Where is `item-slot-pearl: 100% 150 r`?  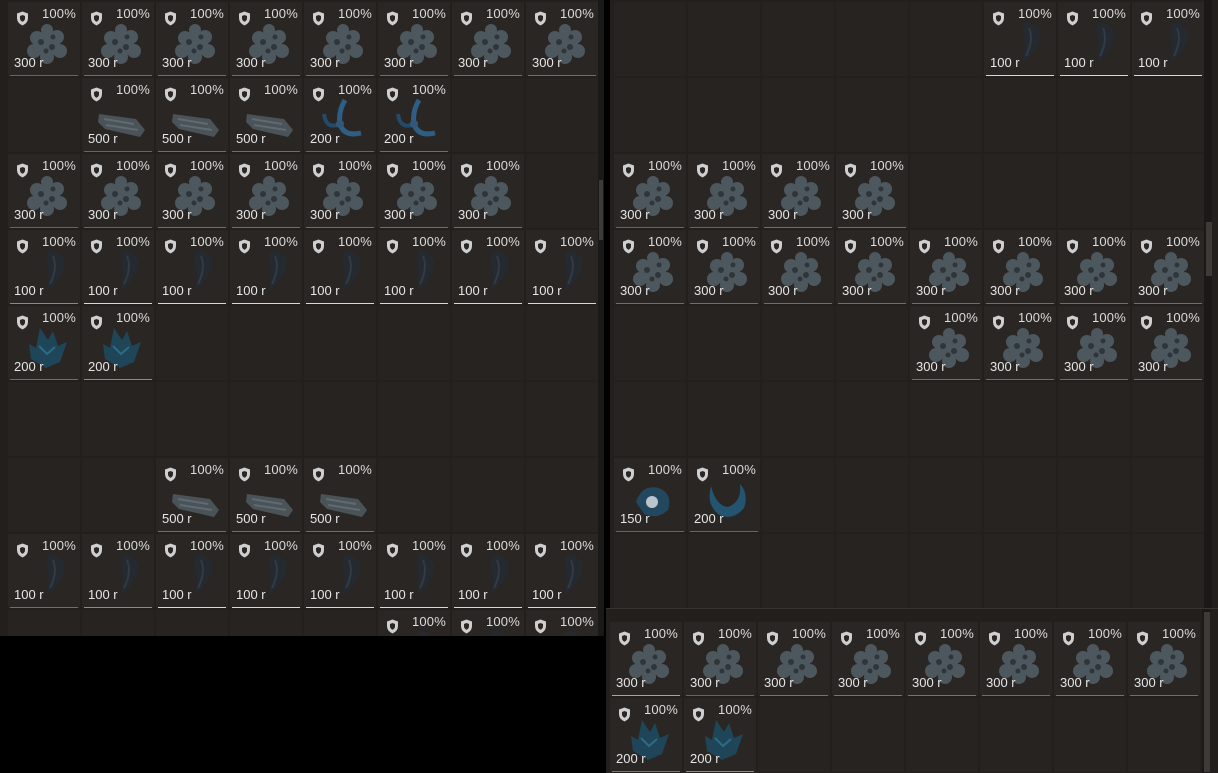 item-slot-pearl: 100% 150 r is located at coordinates (650, 495).